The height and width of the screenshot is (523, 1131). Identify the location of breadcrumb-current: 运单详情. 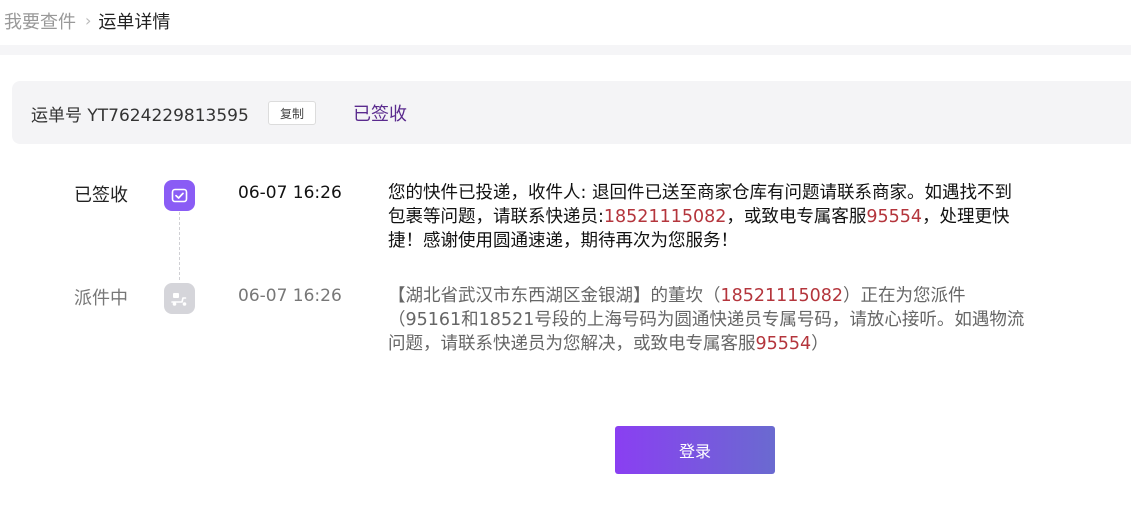
(134, 22).